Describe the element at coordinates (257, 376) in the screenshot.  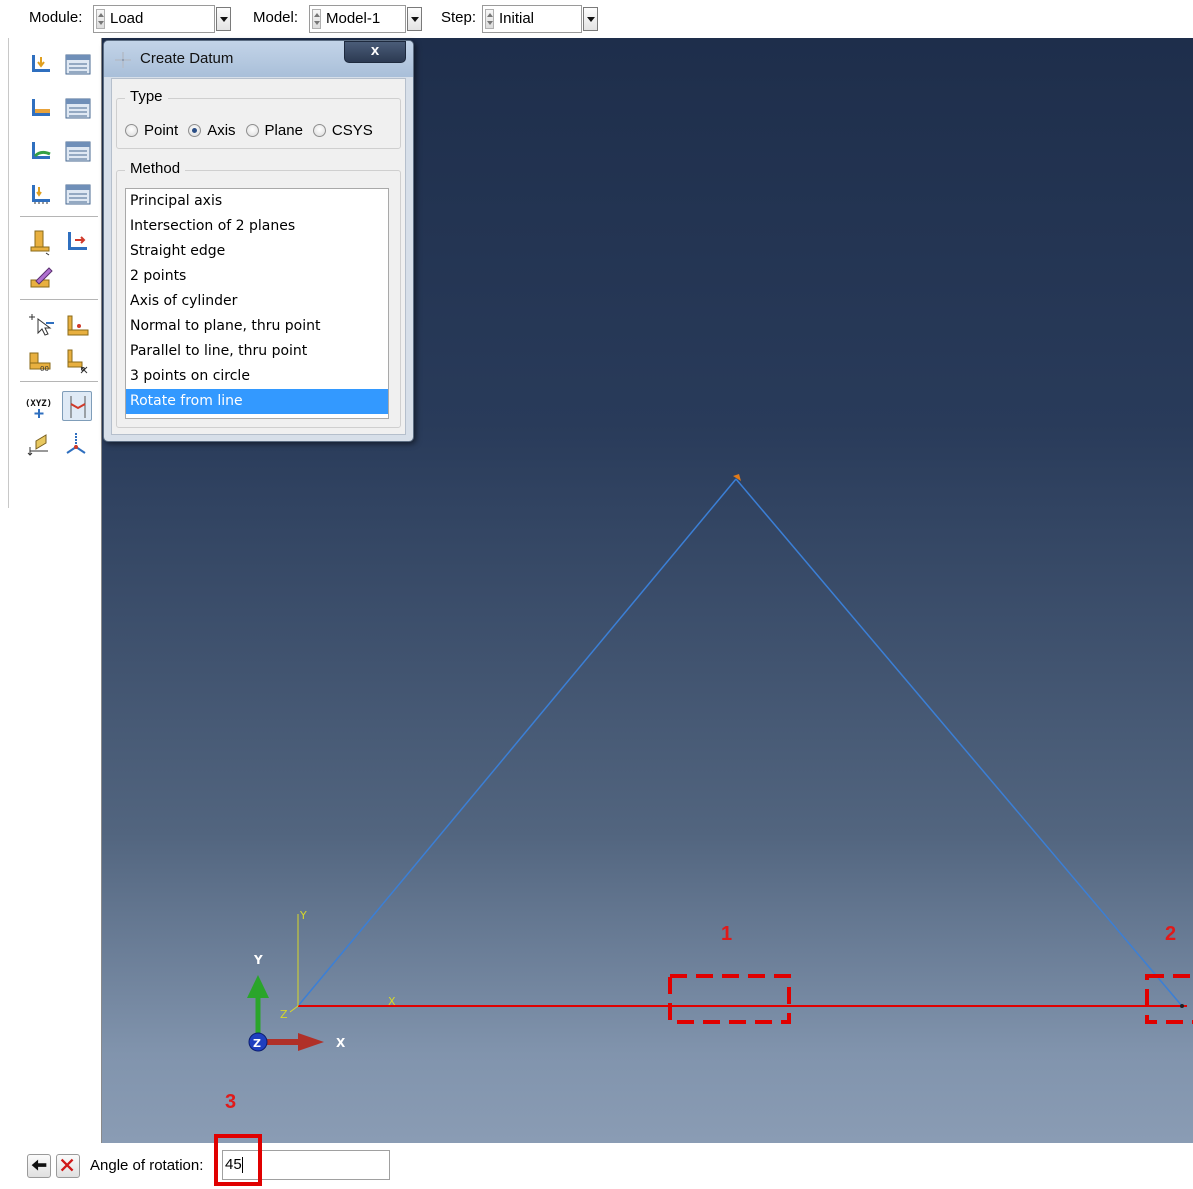
I see `method-item: 3 points on circle` at that location.